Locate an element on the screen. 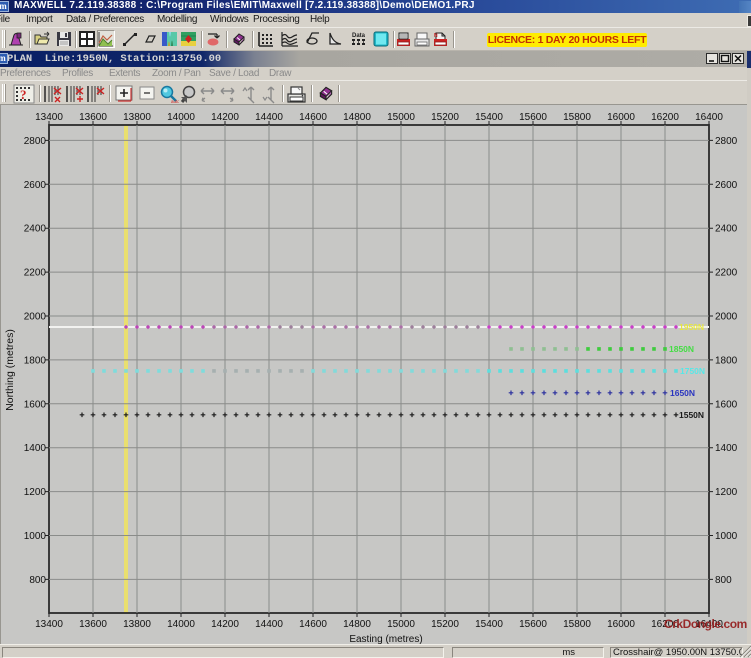 The width and height of the screenshot is (751, 658). svg-text: N is located at coordinates (436, 36).